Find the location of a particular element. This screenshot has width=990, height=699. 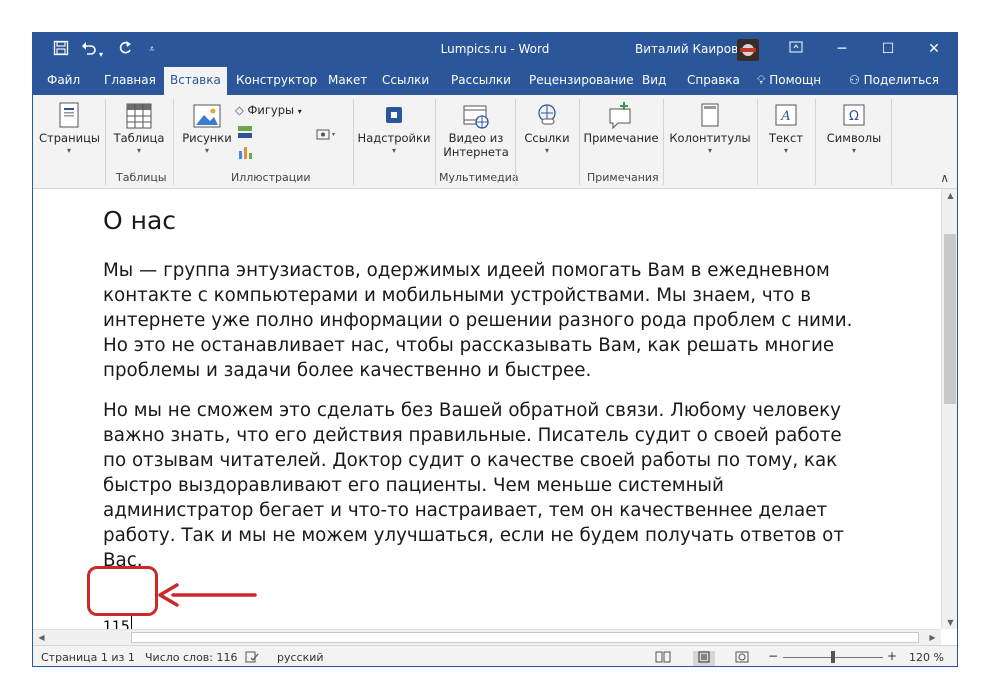

tab-home: Главная is located at coordinates (130, 81).